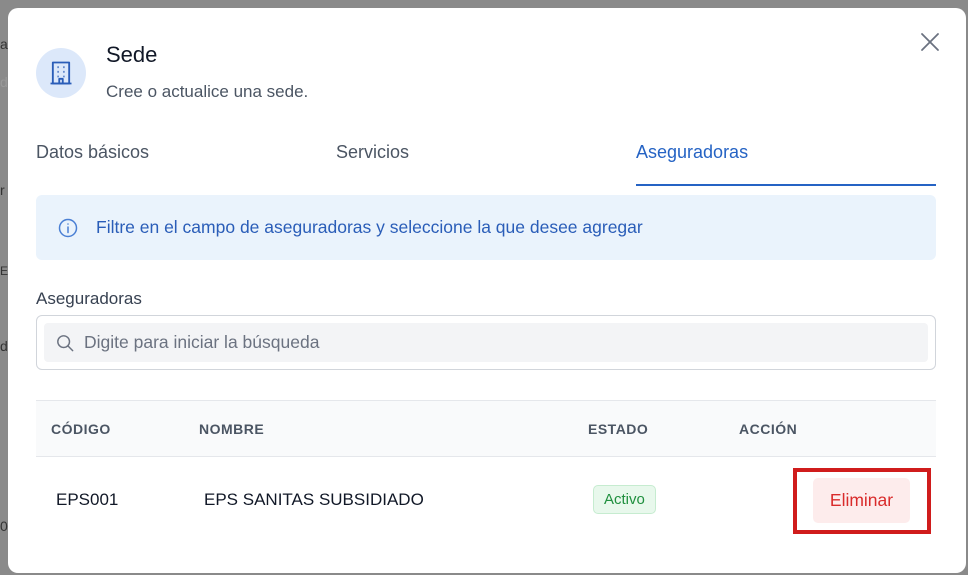 The width and height of the screenshot is (968, 575). I want to click on modal-header: Sede Cree o actualice una sede., so click(172, 72).